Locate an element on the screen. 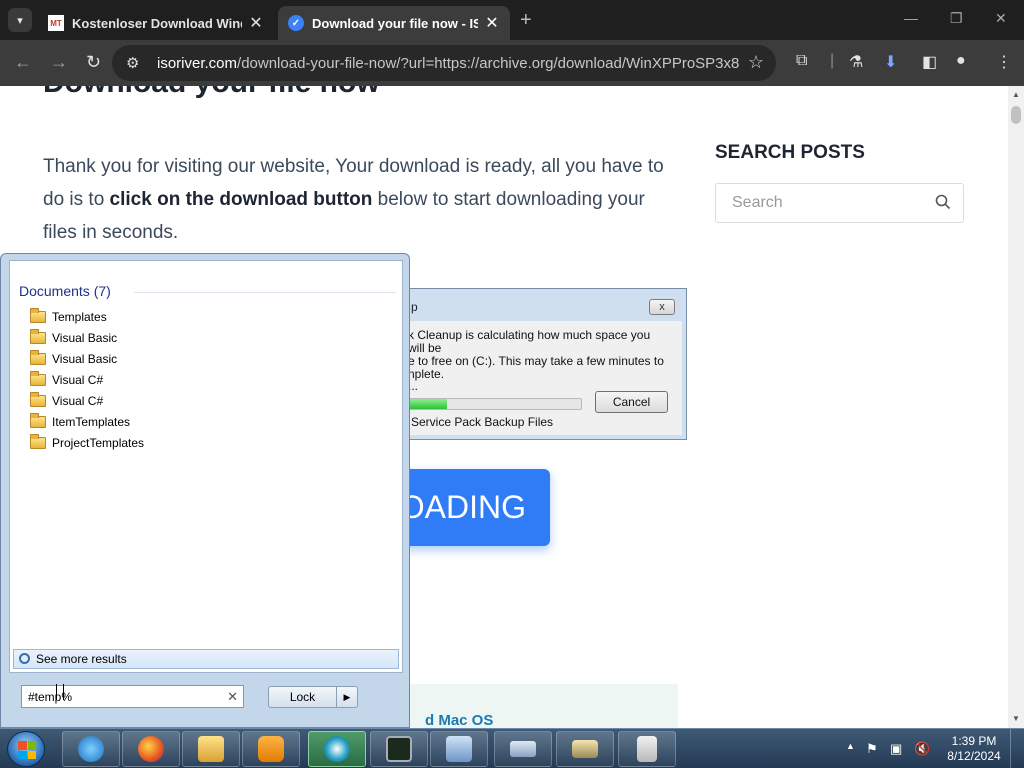  clear-search-icon: ✕ is located at coordinates (232, 697).